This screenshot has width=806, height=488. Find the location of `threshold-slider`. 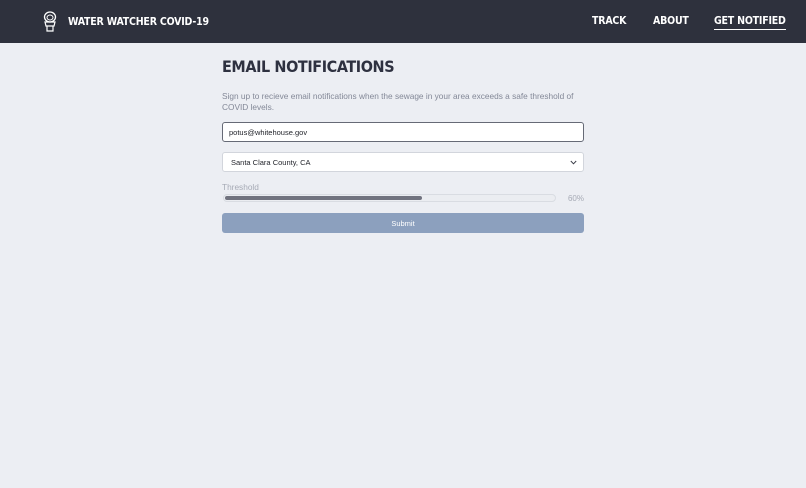

threshold-slider is located at coordinates (389, 198).